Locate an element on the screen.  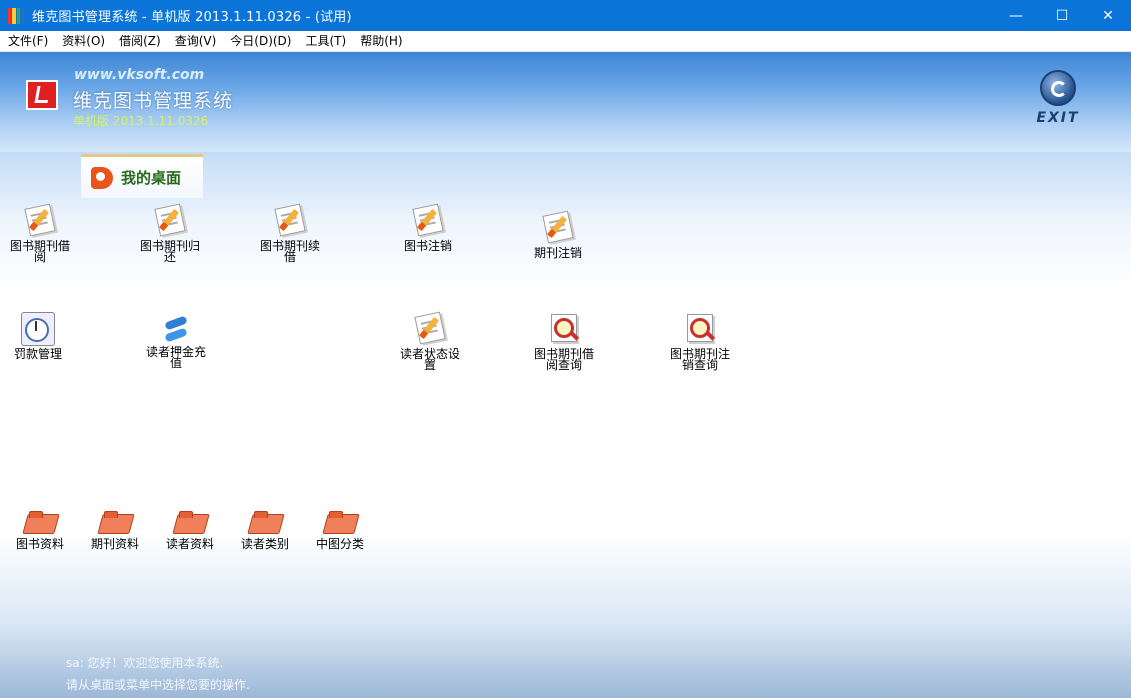
shortcut-label: 读者押金充值 is located at coordinates (175, 357).